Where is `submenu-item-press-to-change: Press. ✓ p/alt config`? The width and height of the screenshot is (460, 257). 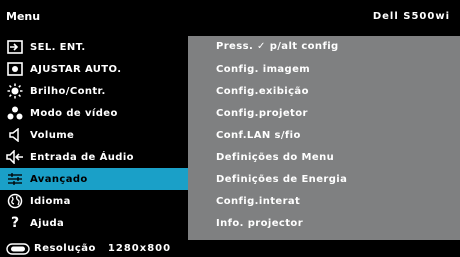
submenu-item-press-to-change: Press. ✓ p/alt config is located at coordinates (277, 46).